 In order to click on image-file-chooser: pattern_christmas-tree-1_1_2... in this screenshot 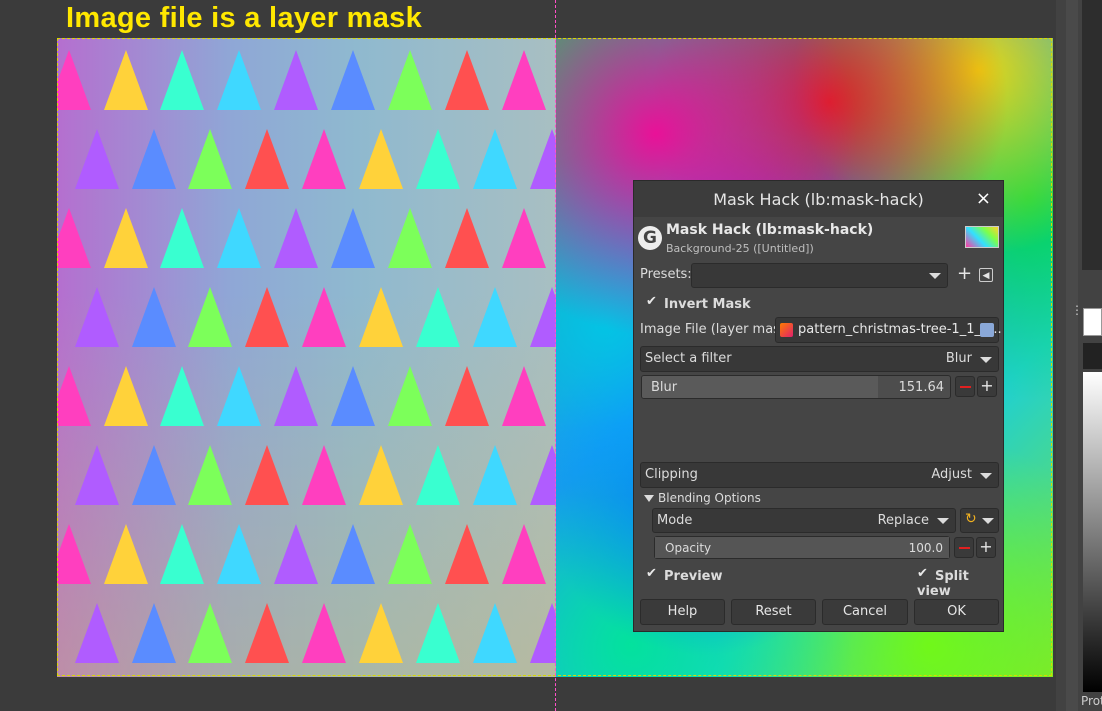, I will do `click(888, 330)`.